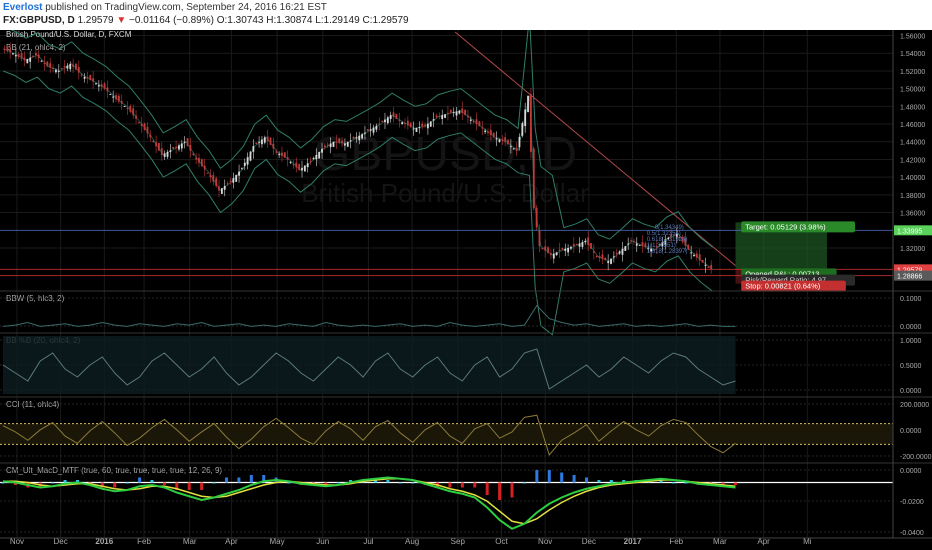 Image resolution: width=932 pixels, height=550 pixels. What do you see at coordinates (909, 231) in the screenshot?
I see `price-tag: 1.33995` at bounding box center [909, 231].